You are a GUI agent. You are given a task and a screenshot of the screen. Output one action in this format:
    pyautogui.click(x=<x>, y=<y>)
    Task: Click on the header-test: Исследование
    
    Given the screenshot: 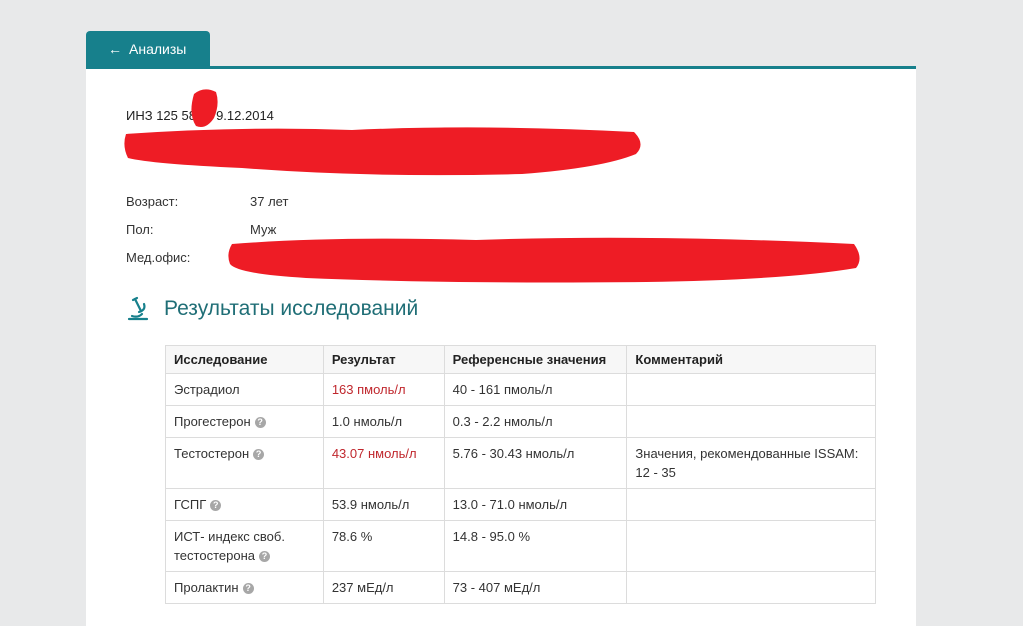 What is the action you would take?
    pyautogui.click(x=244, y=359)
    